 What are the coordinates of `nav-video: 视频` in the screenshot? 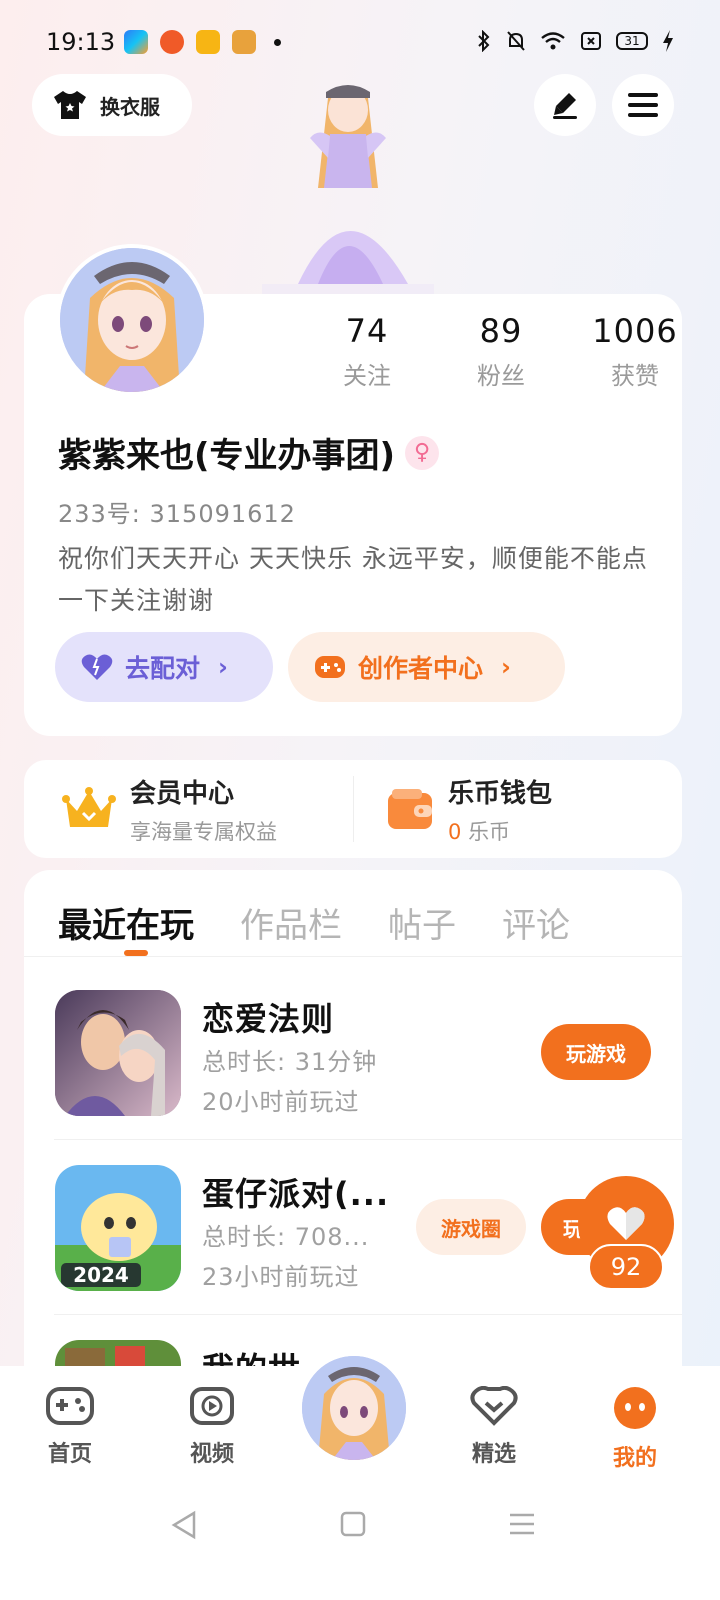 It's located at (212, 1427).